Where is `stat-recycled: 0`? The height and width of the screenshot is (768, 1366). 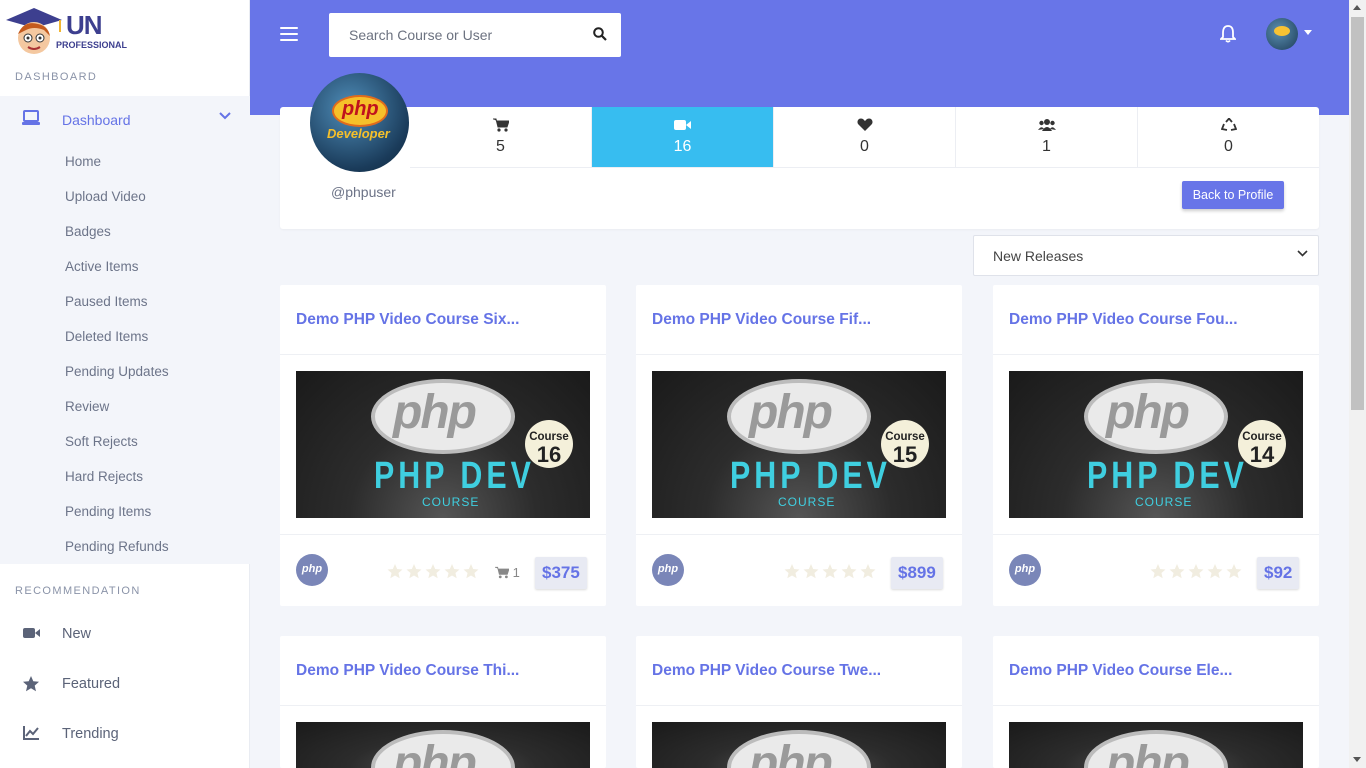
stat-recycled: 0 is located at coordinates (1228, 137).